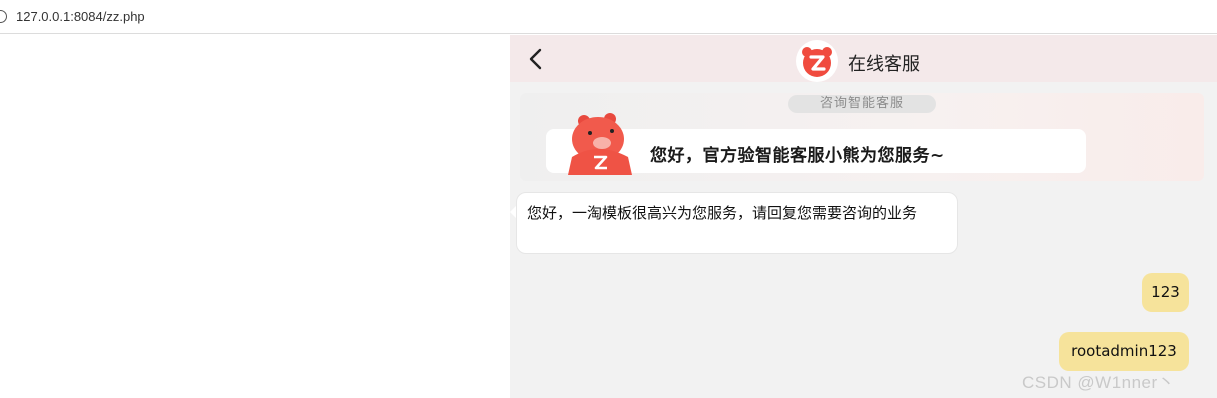 This screenshot has width=1217, height=398. What do you see at coordinates (862, 104) in the screenshot?
I see `banner-pill: 咨询智能客服` at bounding box center [862, 104].